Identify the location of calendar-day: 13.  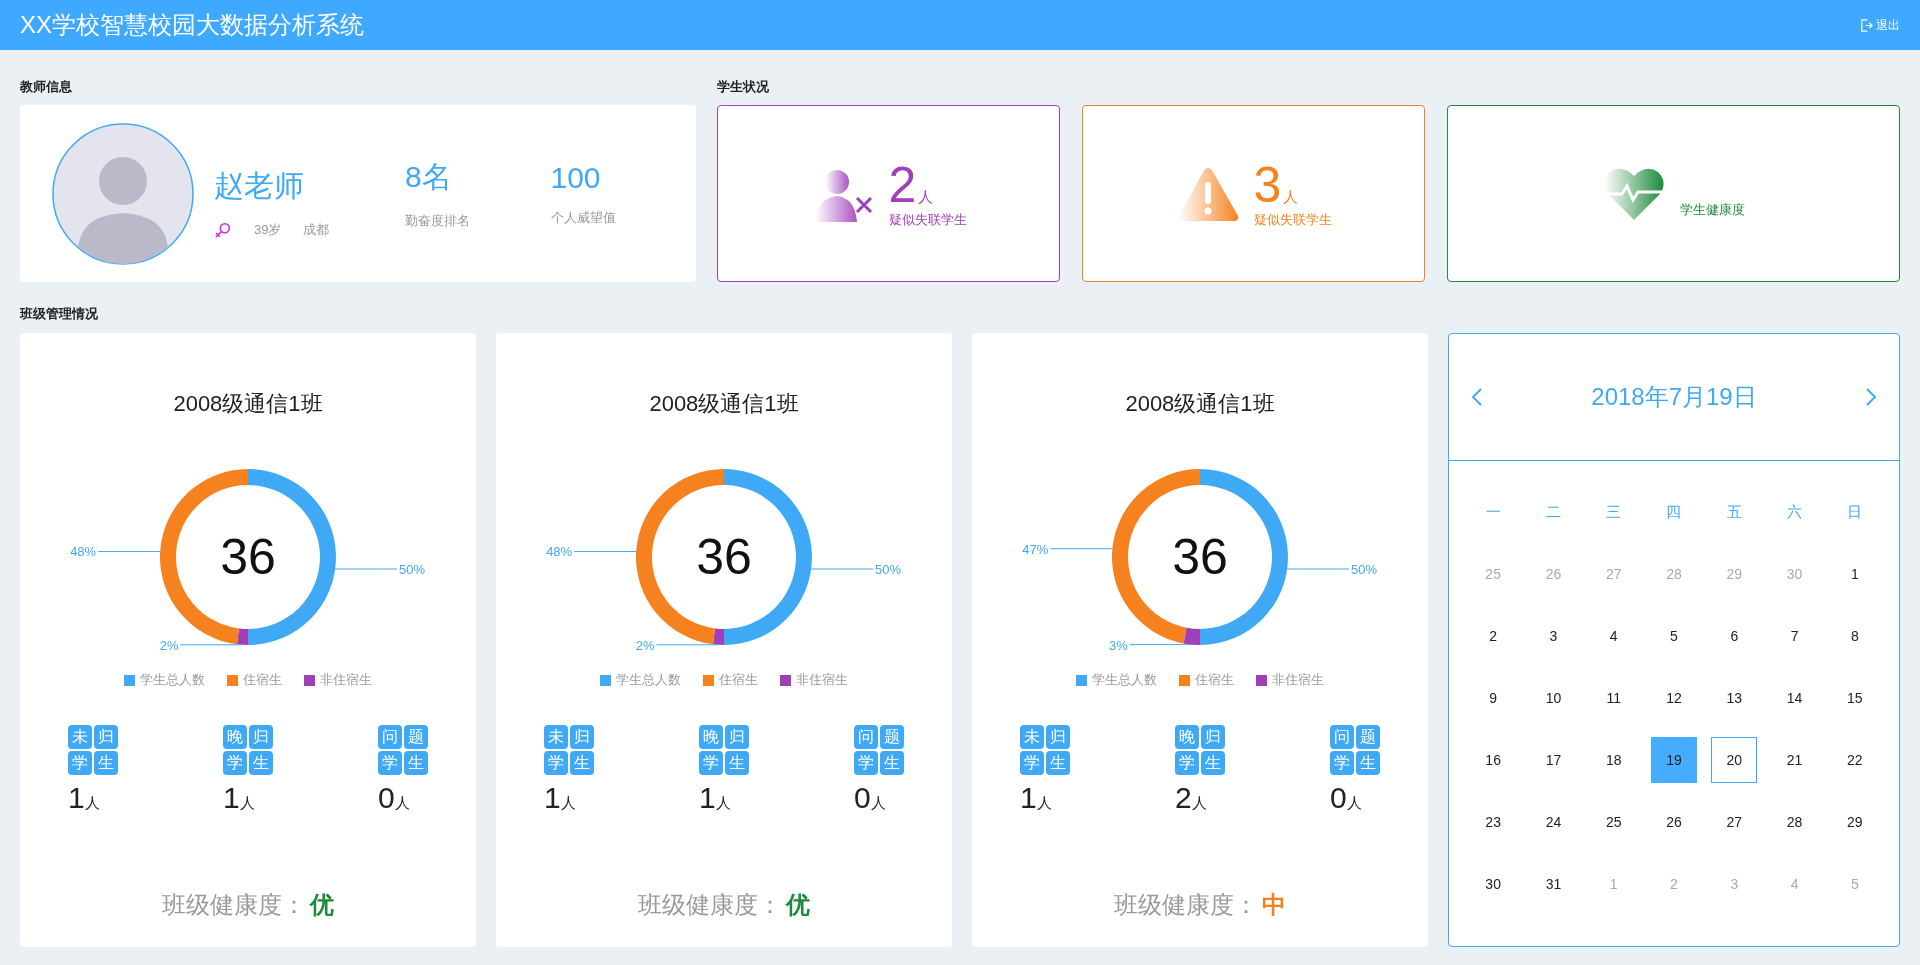
(1734, 698).